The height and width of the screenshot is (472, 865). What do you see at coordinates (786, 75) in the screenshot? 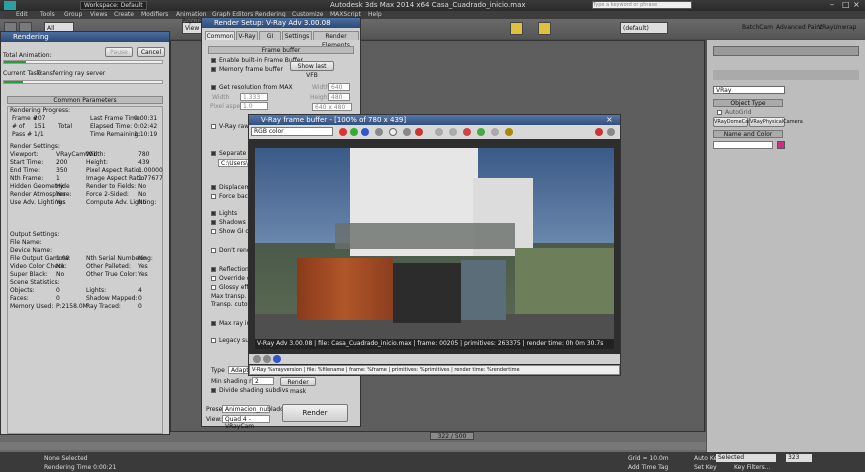
I see `create-icons` at bounding box center [786, 75].